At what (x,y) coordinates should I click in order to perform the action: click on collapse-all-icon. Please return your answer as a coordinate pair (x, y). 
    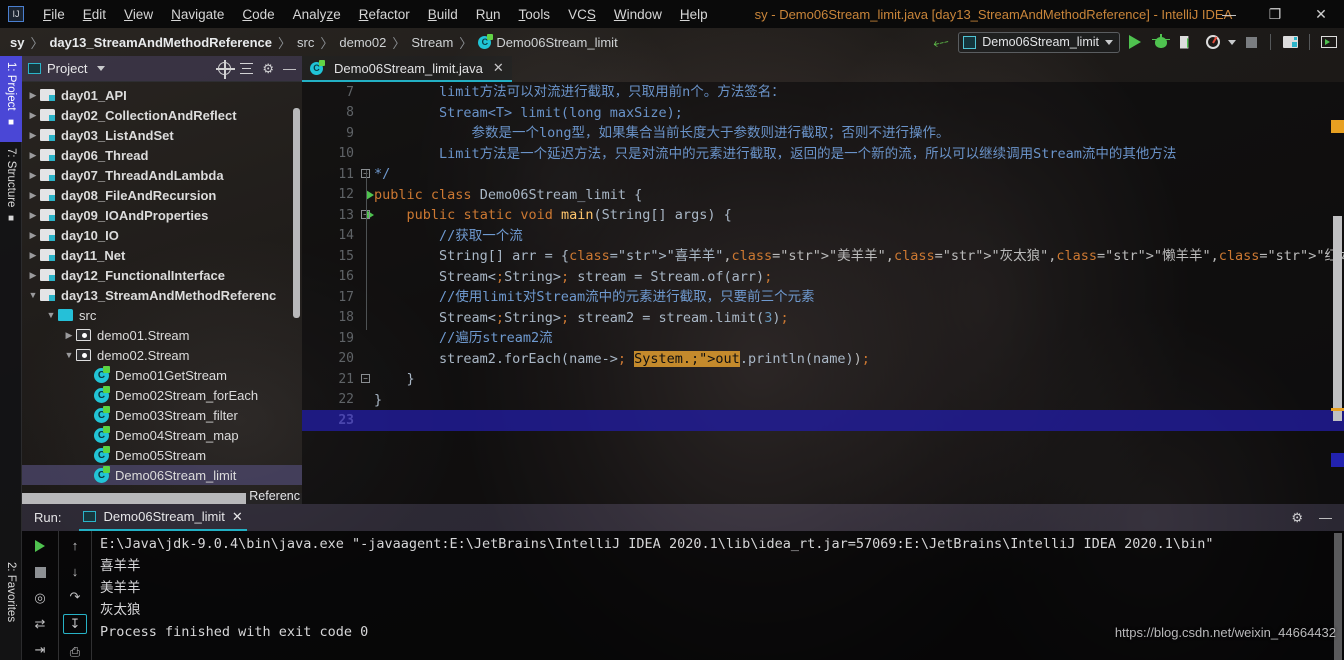
    Looking at the image, I should click on (247, 68).